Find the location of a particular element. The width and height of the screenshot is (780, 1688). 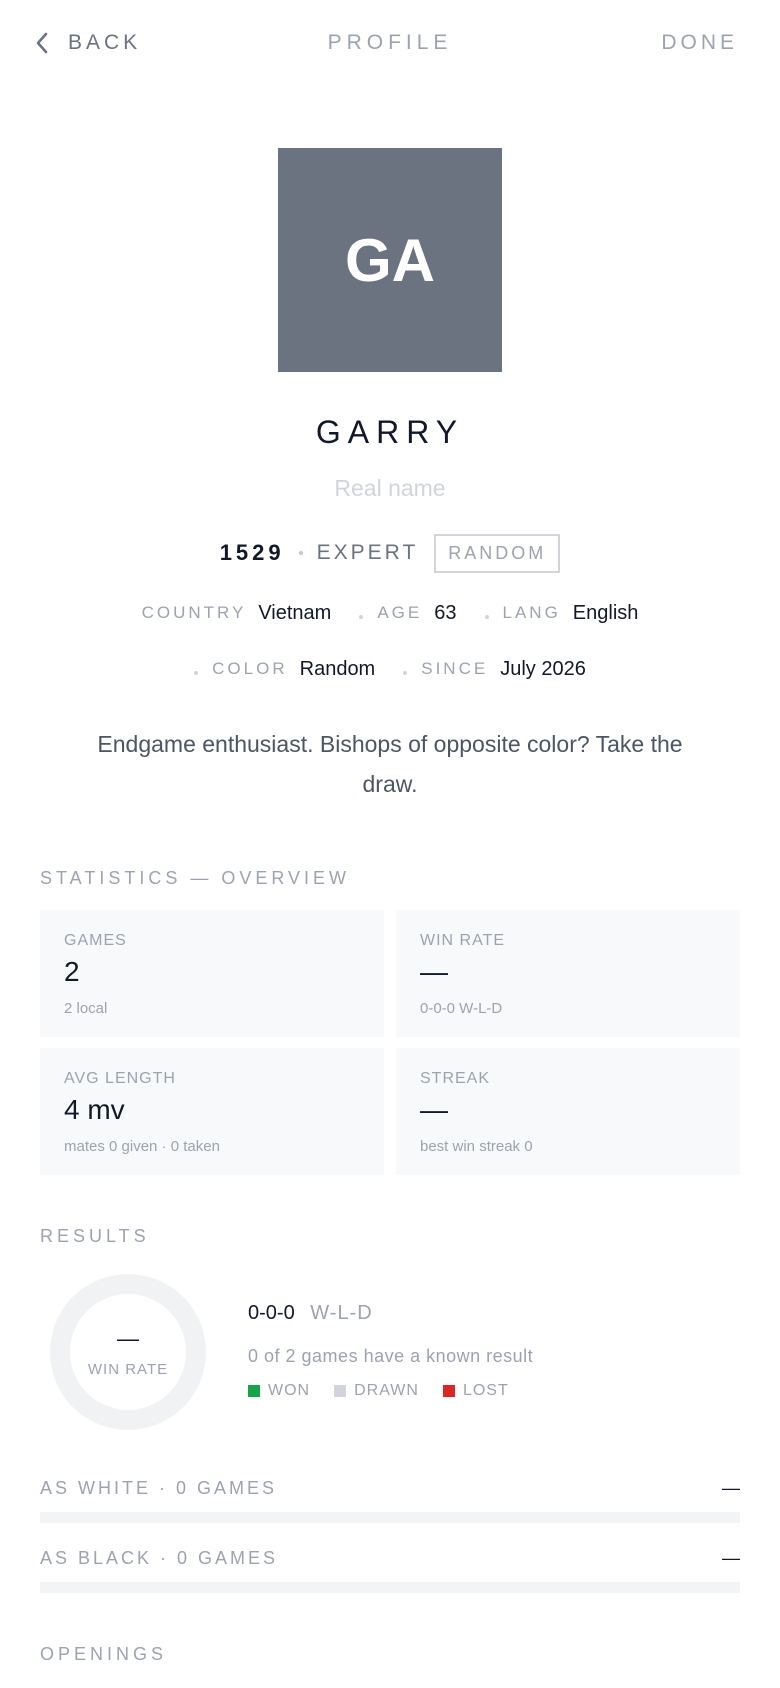

as-black-label: AS BLACK · 0 GAMES is located at coordinates (159, 1558).